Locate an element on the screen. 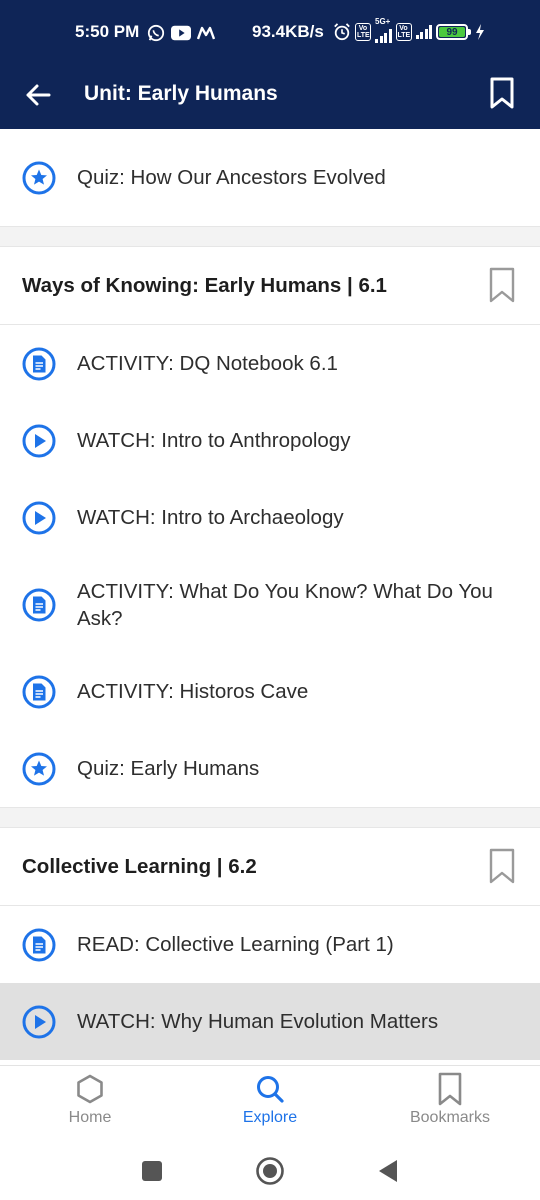 The height and width of the screenshot is (1200, 540). recents-button is located at coordinates (152, 1171).